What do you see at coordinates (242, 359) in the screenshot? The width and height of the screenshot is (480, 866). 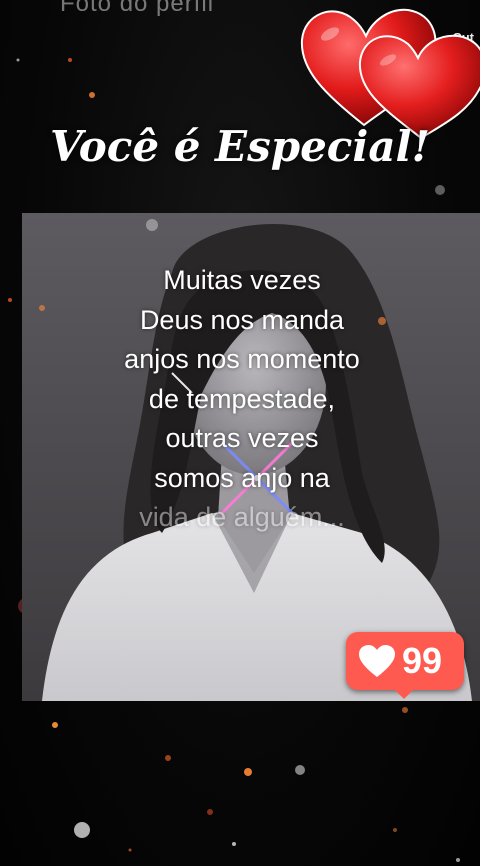 I see `quote-line: anjos nos momento` at bounding box center [242, 359].